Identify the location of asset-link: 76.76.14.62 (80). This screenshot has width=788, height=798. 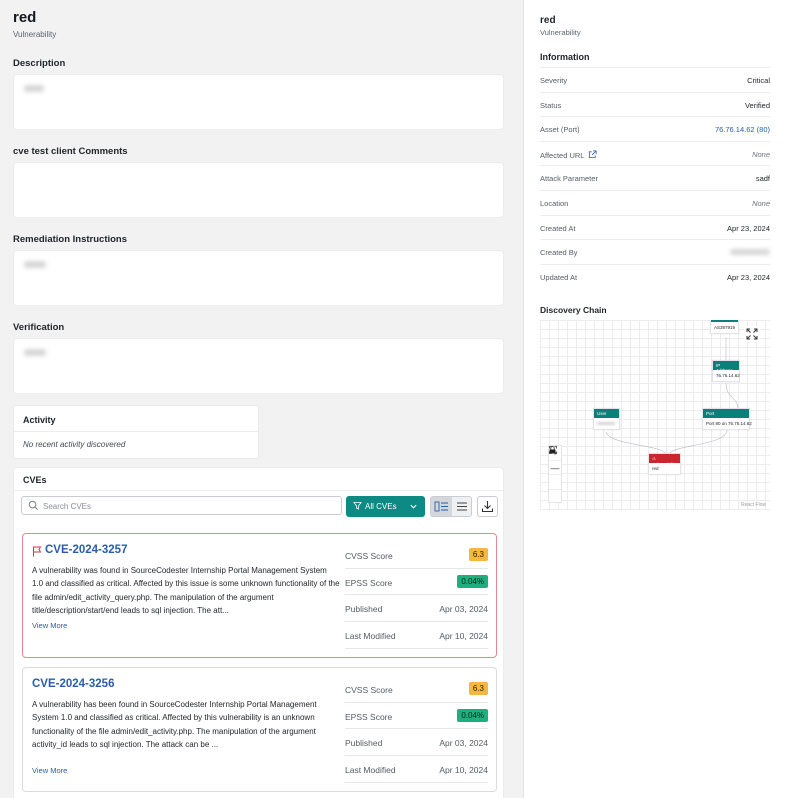
(742, 129).